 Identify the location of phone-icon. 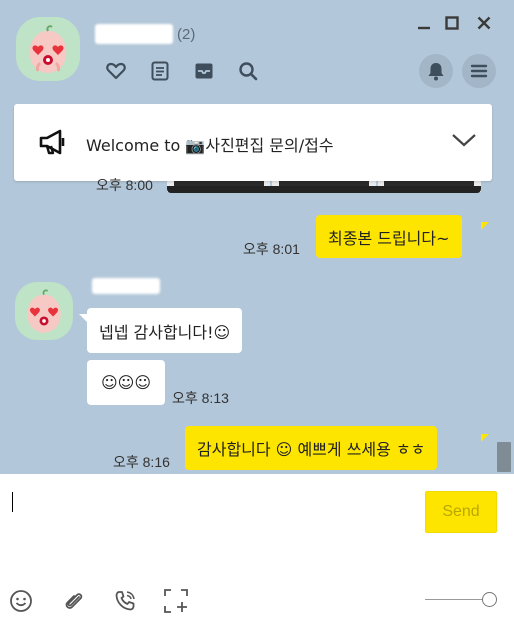
(125, 601).